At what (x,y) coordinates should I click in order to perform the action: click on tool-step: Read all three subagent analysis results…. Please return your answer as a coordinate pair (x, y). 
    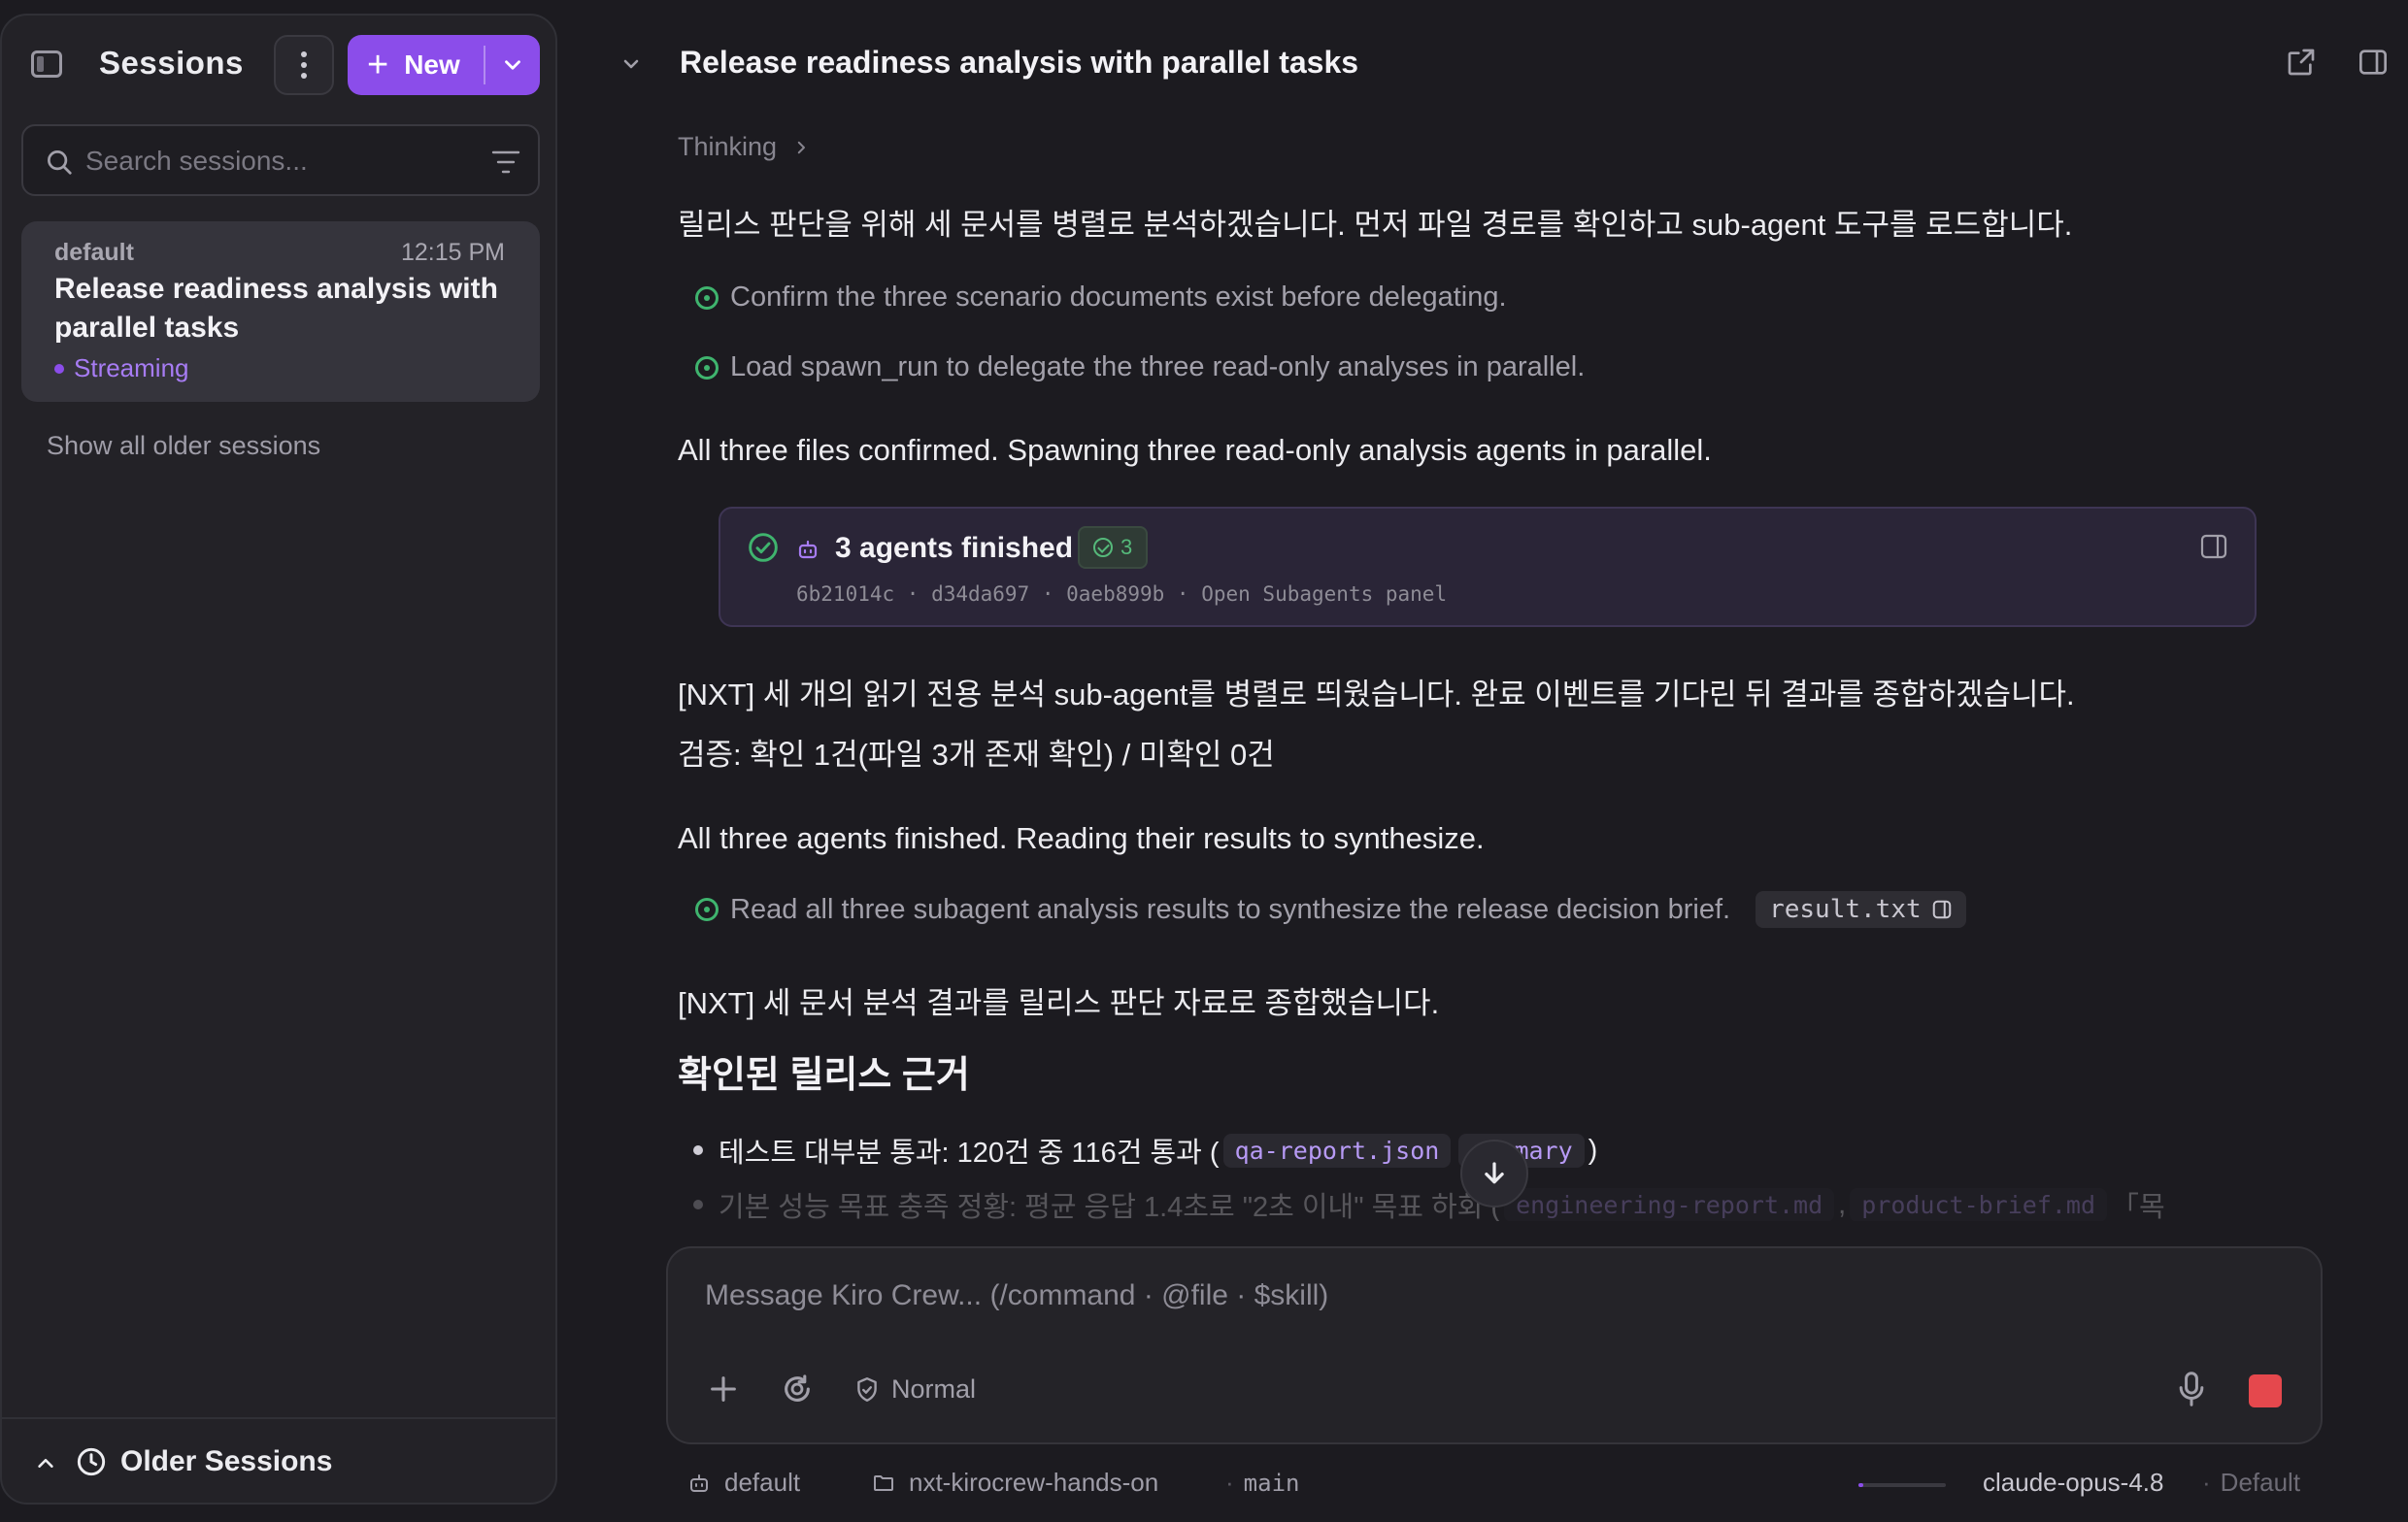
    Looking at the image, I should click on (1331, 909).